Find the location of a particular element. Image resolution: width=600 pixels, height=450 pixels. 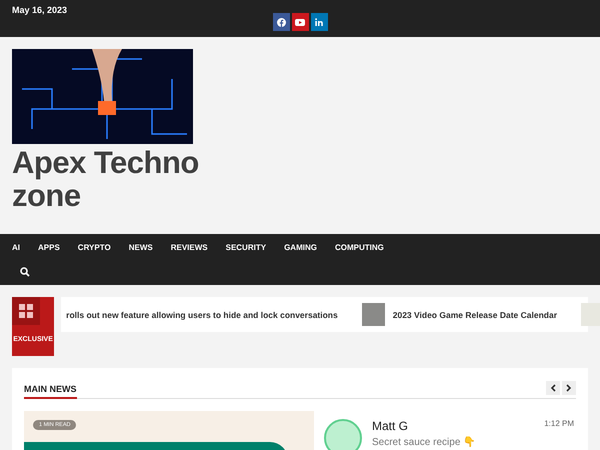

previous-button is located at coordinates (553, 388).